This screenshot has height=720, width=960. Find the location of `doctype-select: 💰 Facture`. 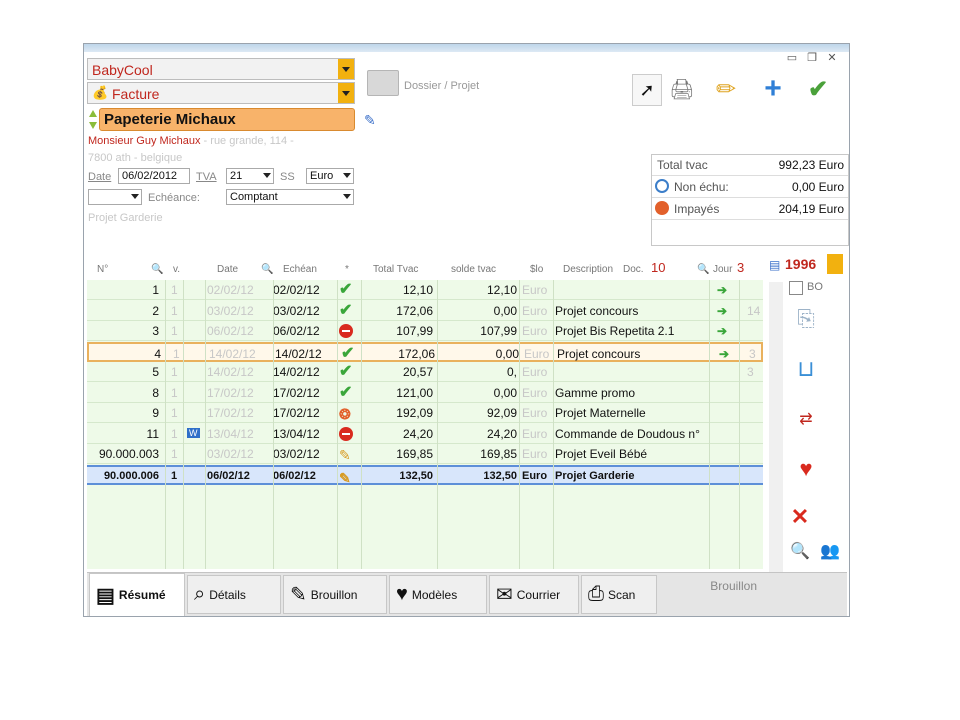

doctype-select: 💰 Facture is located at coordinates (221, 93).